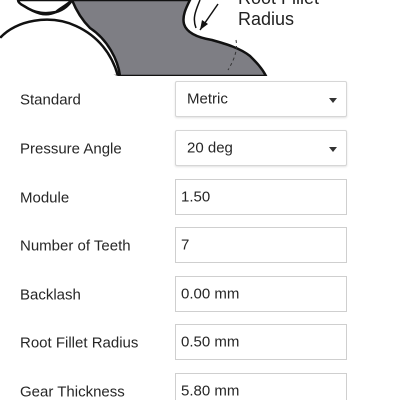 Image resolution: width=400 pixels, height=400 pixels. I want to click on module-value: 1.50, so click(196, 197).